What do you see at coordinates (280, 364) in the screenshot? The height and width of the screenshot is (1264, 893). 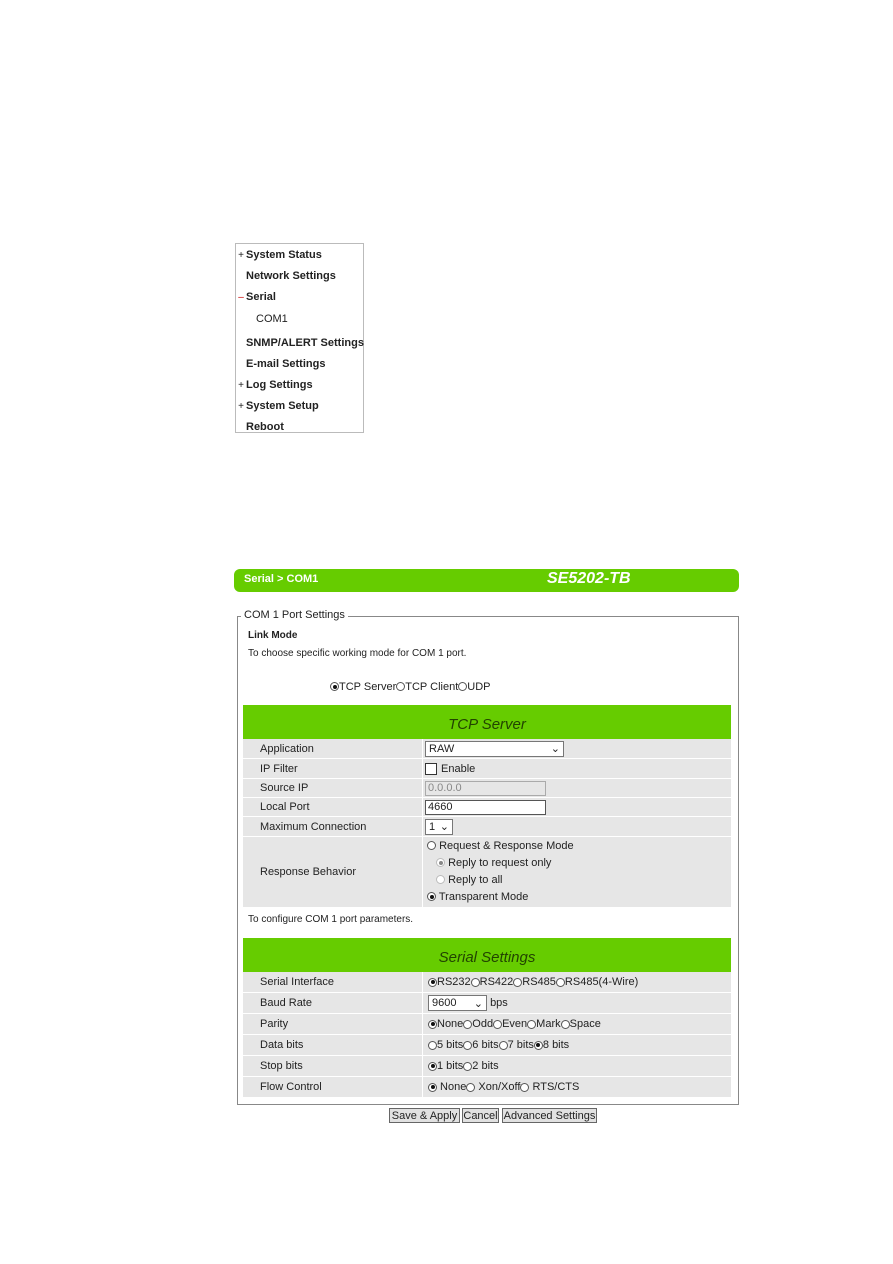 I see `menu-item-email-settings: E-mail Settings` at bounding box center [280, 364].